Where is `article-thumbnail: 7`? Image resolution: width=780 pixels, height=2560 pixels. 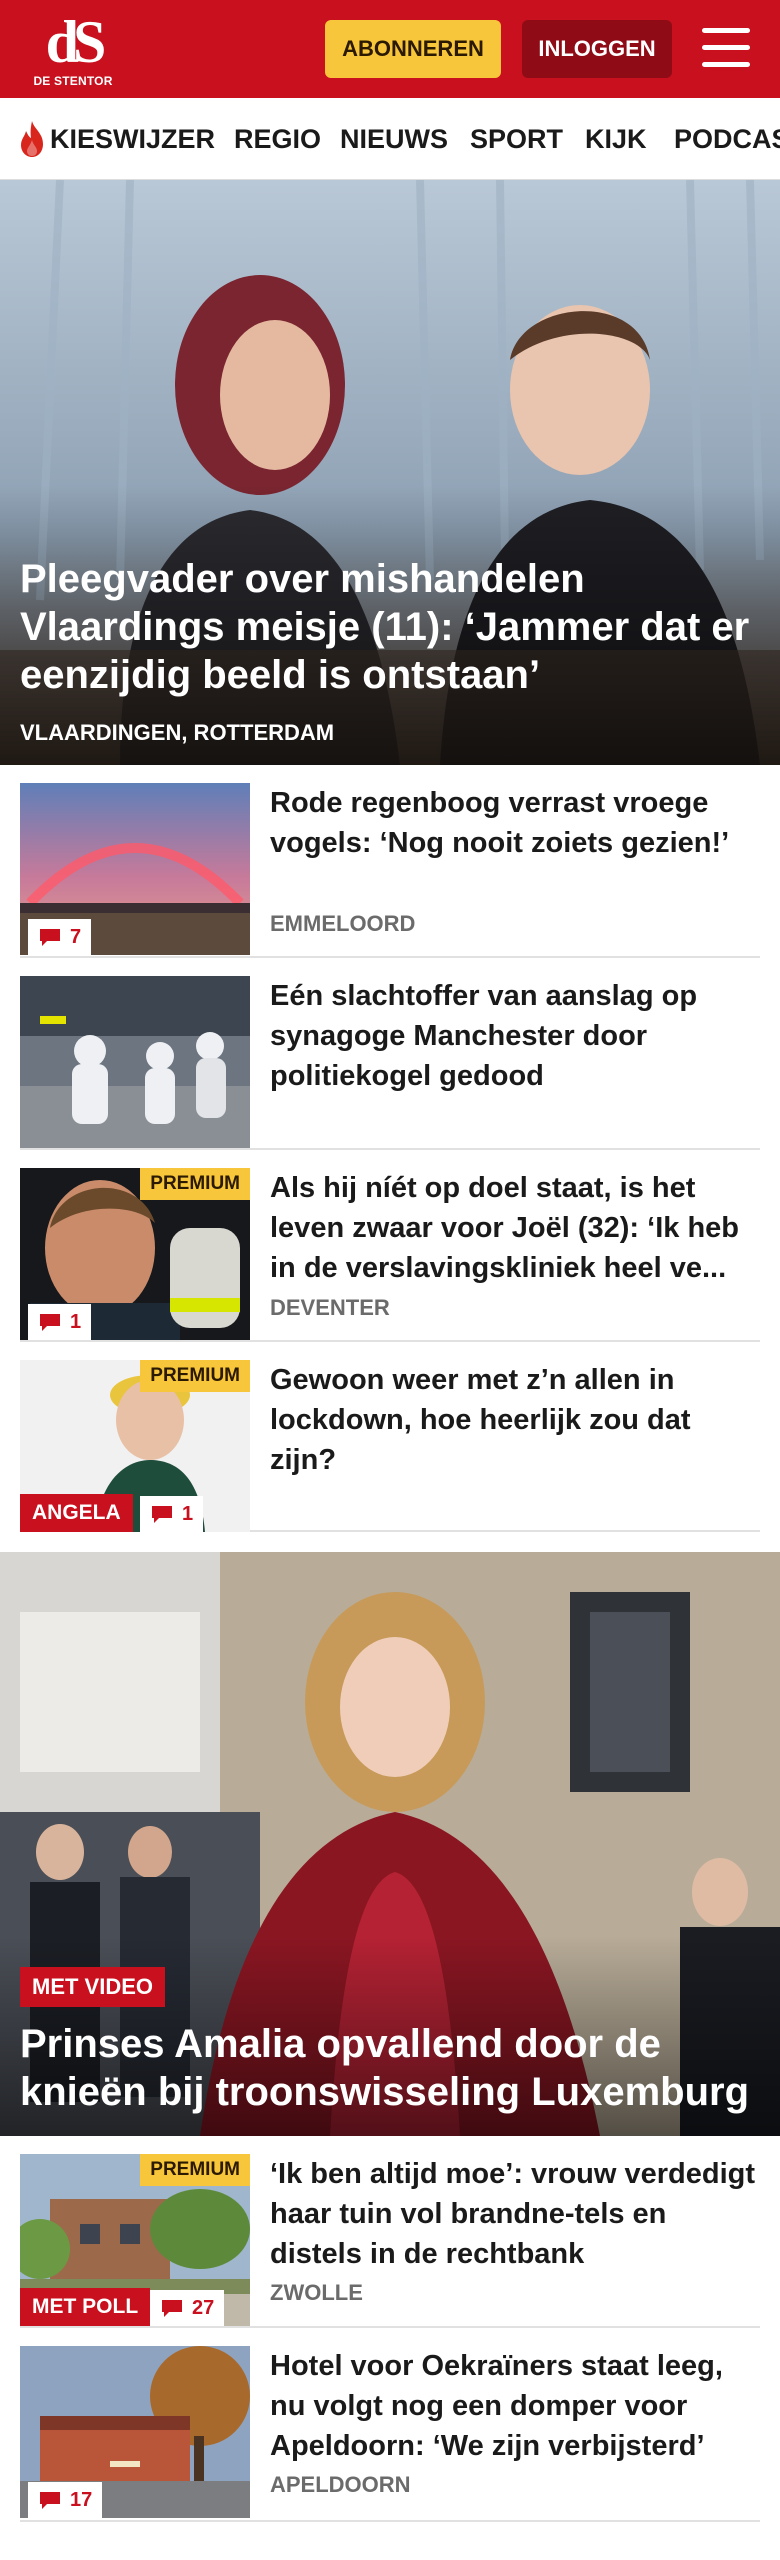
article-thumbnail: 7 is located at coordinates (135, 869).